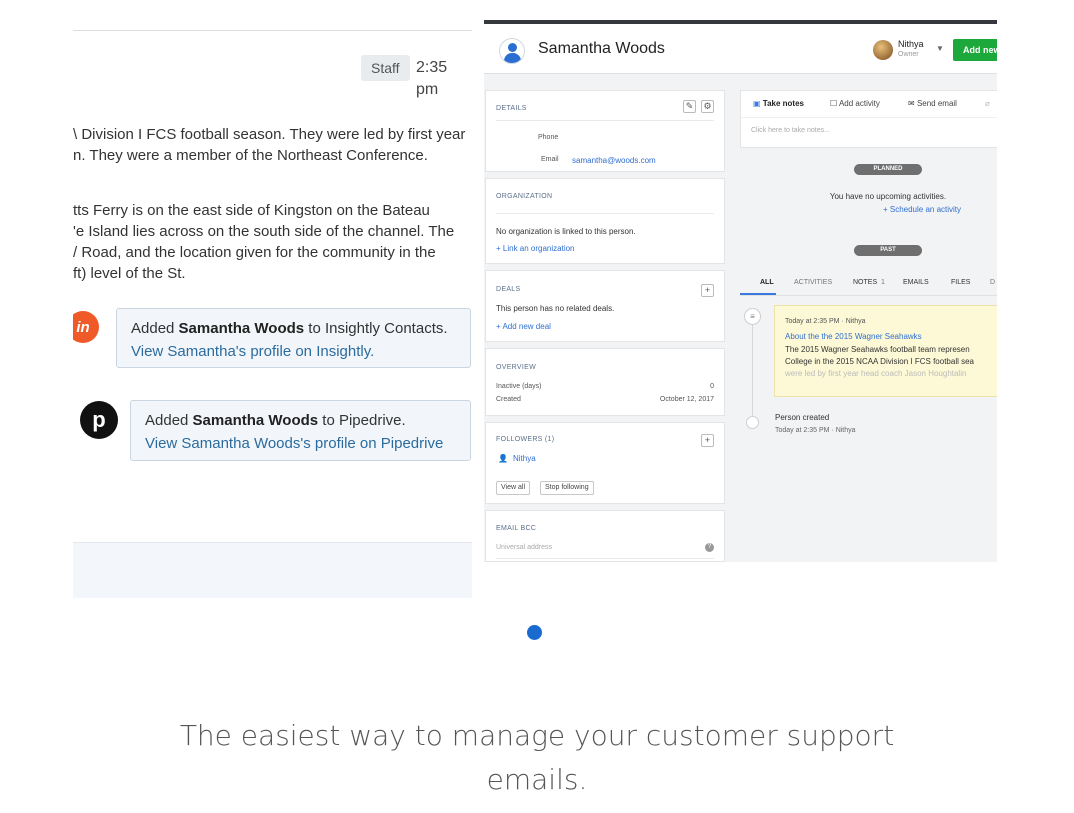 The image size is (1074, 813). Describe the element at coordinates (535, 248) in the screenshot. I see `link-organization-link: + Link an organization` at that location.